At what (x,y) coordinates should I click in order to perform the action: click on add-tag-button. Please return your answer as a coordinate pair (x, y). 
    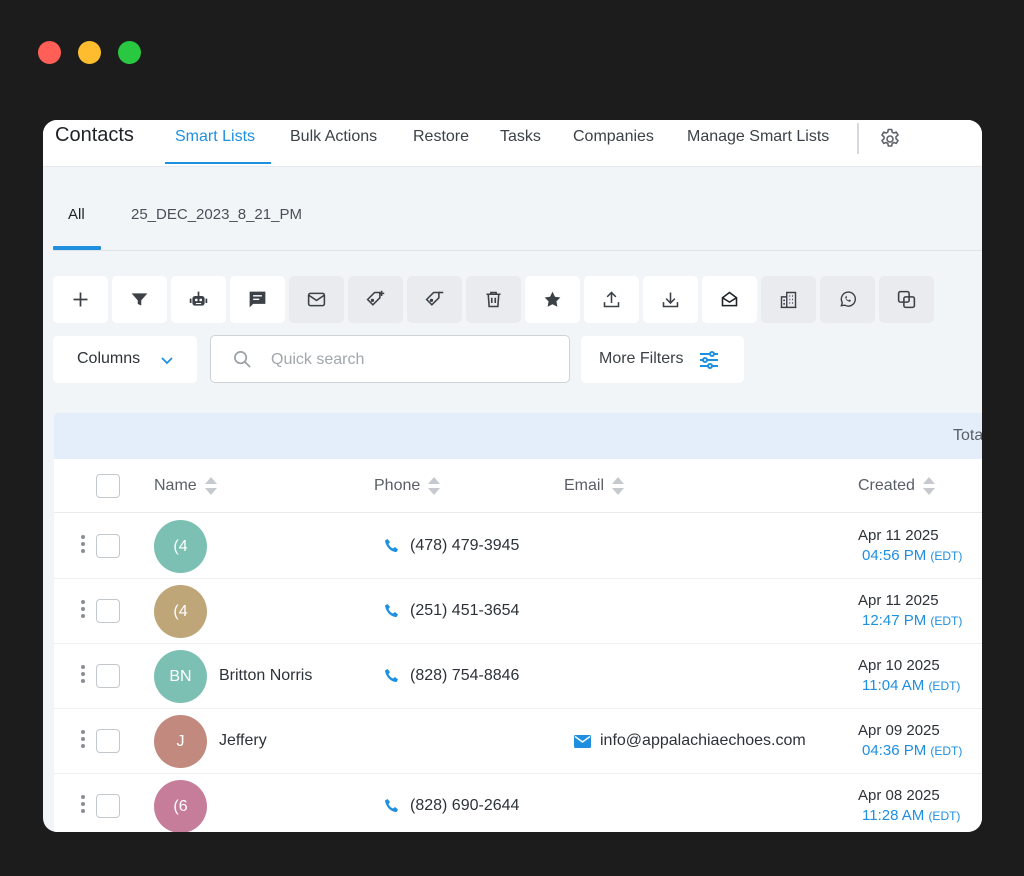
    Looking at the image, I should click on (375, 299).